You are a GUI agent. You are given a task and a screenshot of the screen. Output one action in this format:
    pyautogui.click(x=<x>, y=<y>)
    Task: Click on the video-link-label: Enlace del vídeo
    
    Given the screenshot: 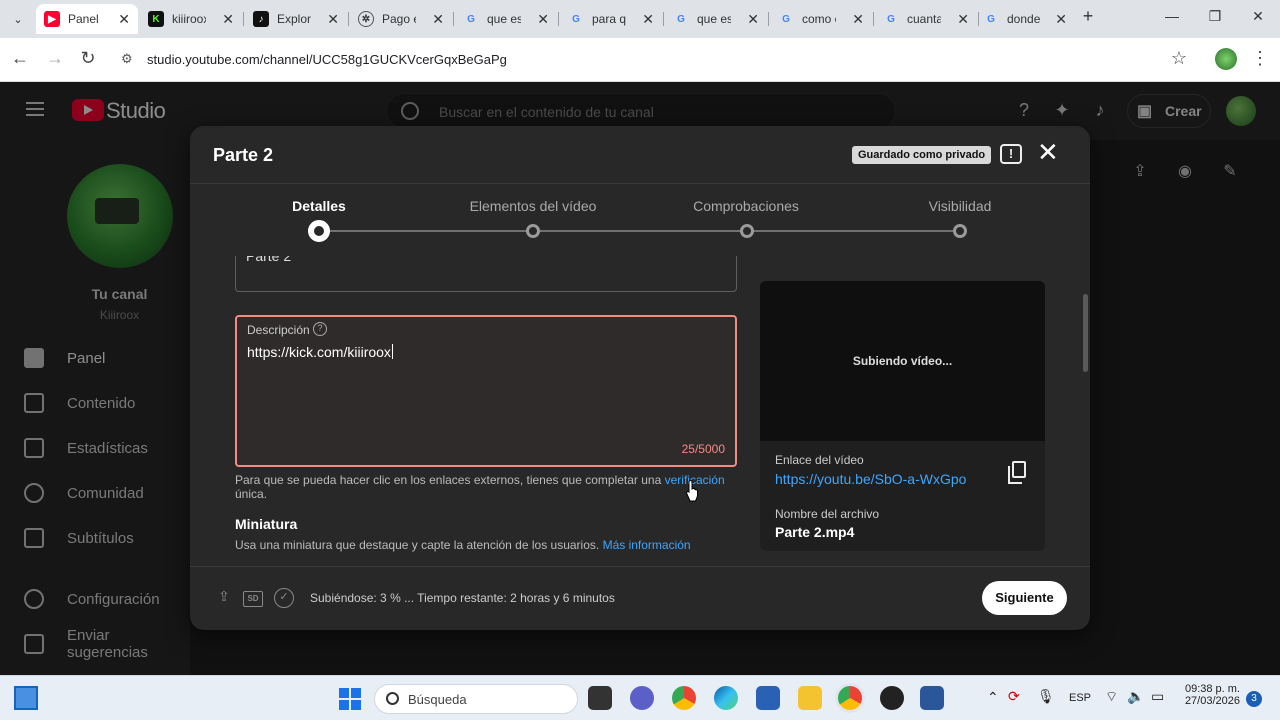 What is the action you would take?
    pyautogui.click(x=819, y=460)
    